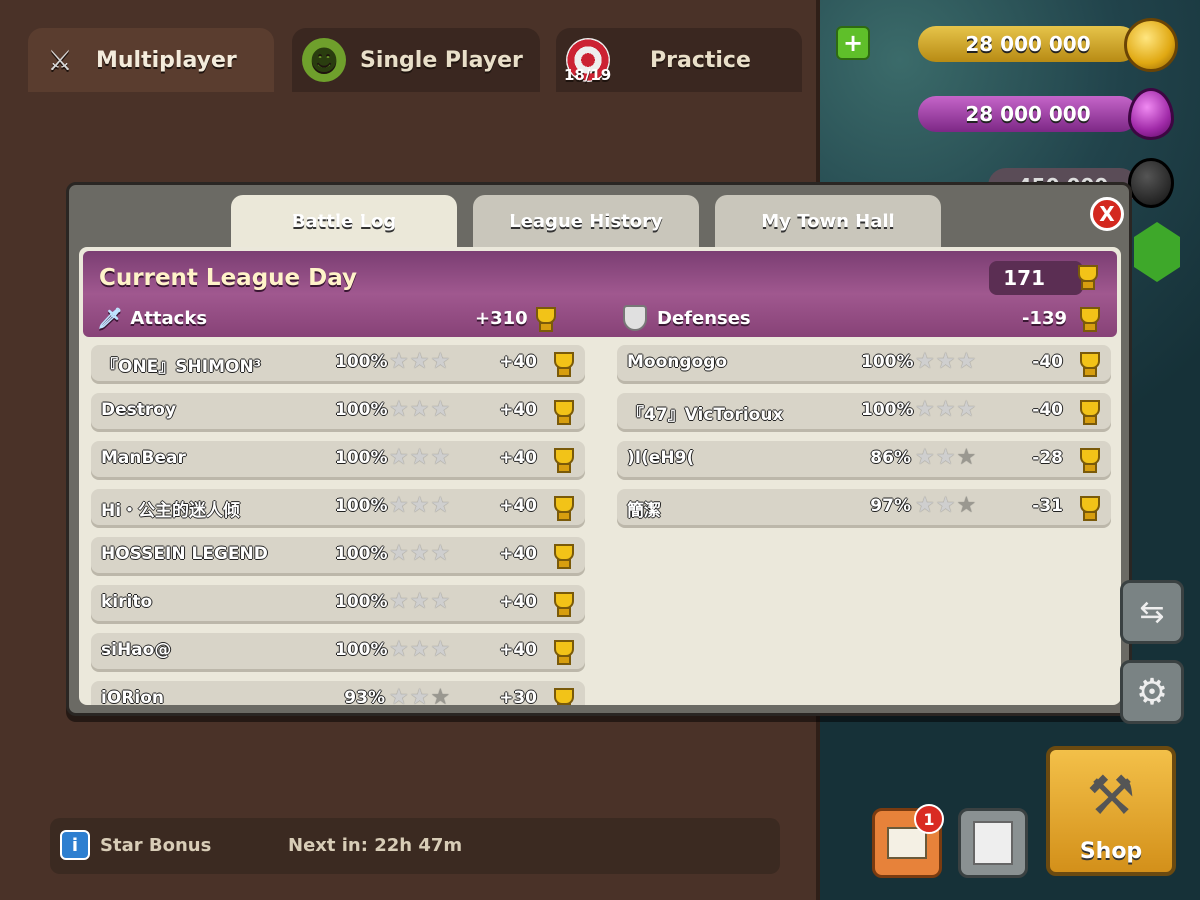 This screenshot has width=1200, height=900. I want to click on defense-row: )I(eH9(86% ★ ★ ★ -28, so click(864, 459).